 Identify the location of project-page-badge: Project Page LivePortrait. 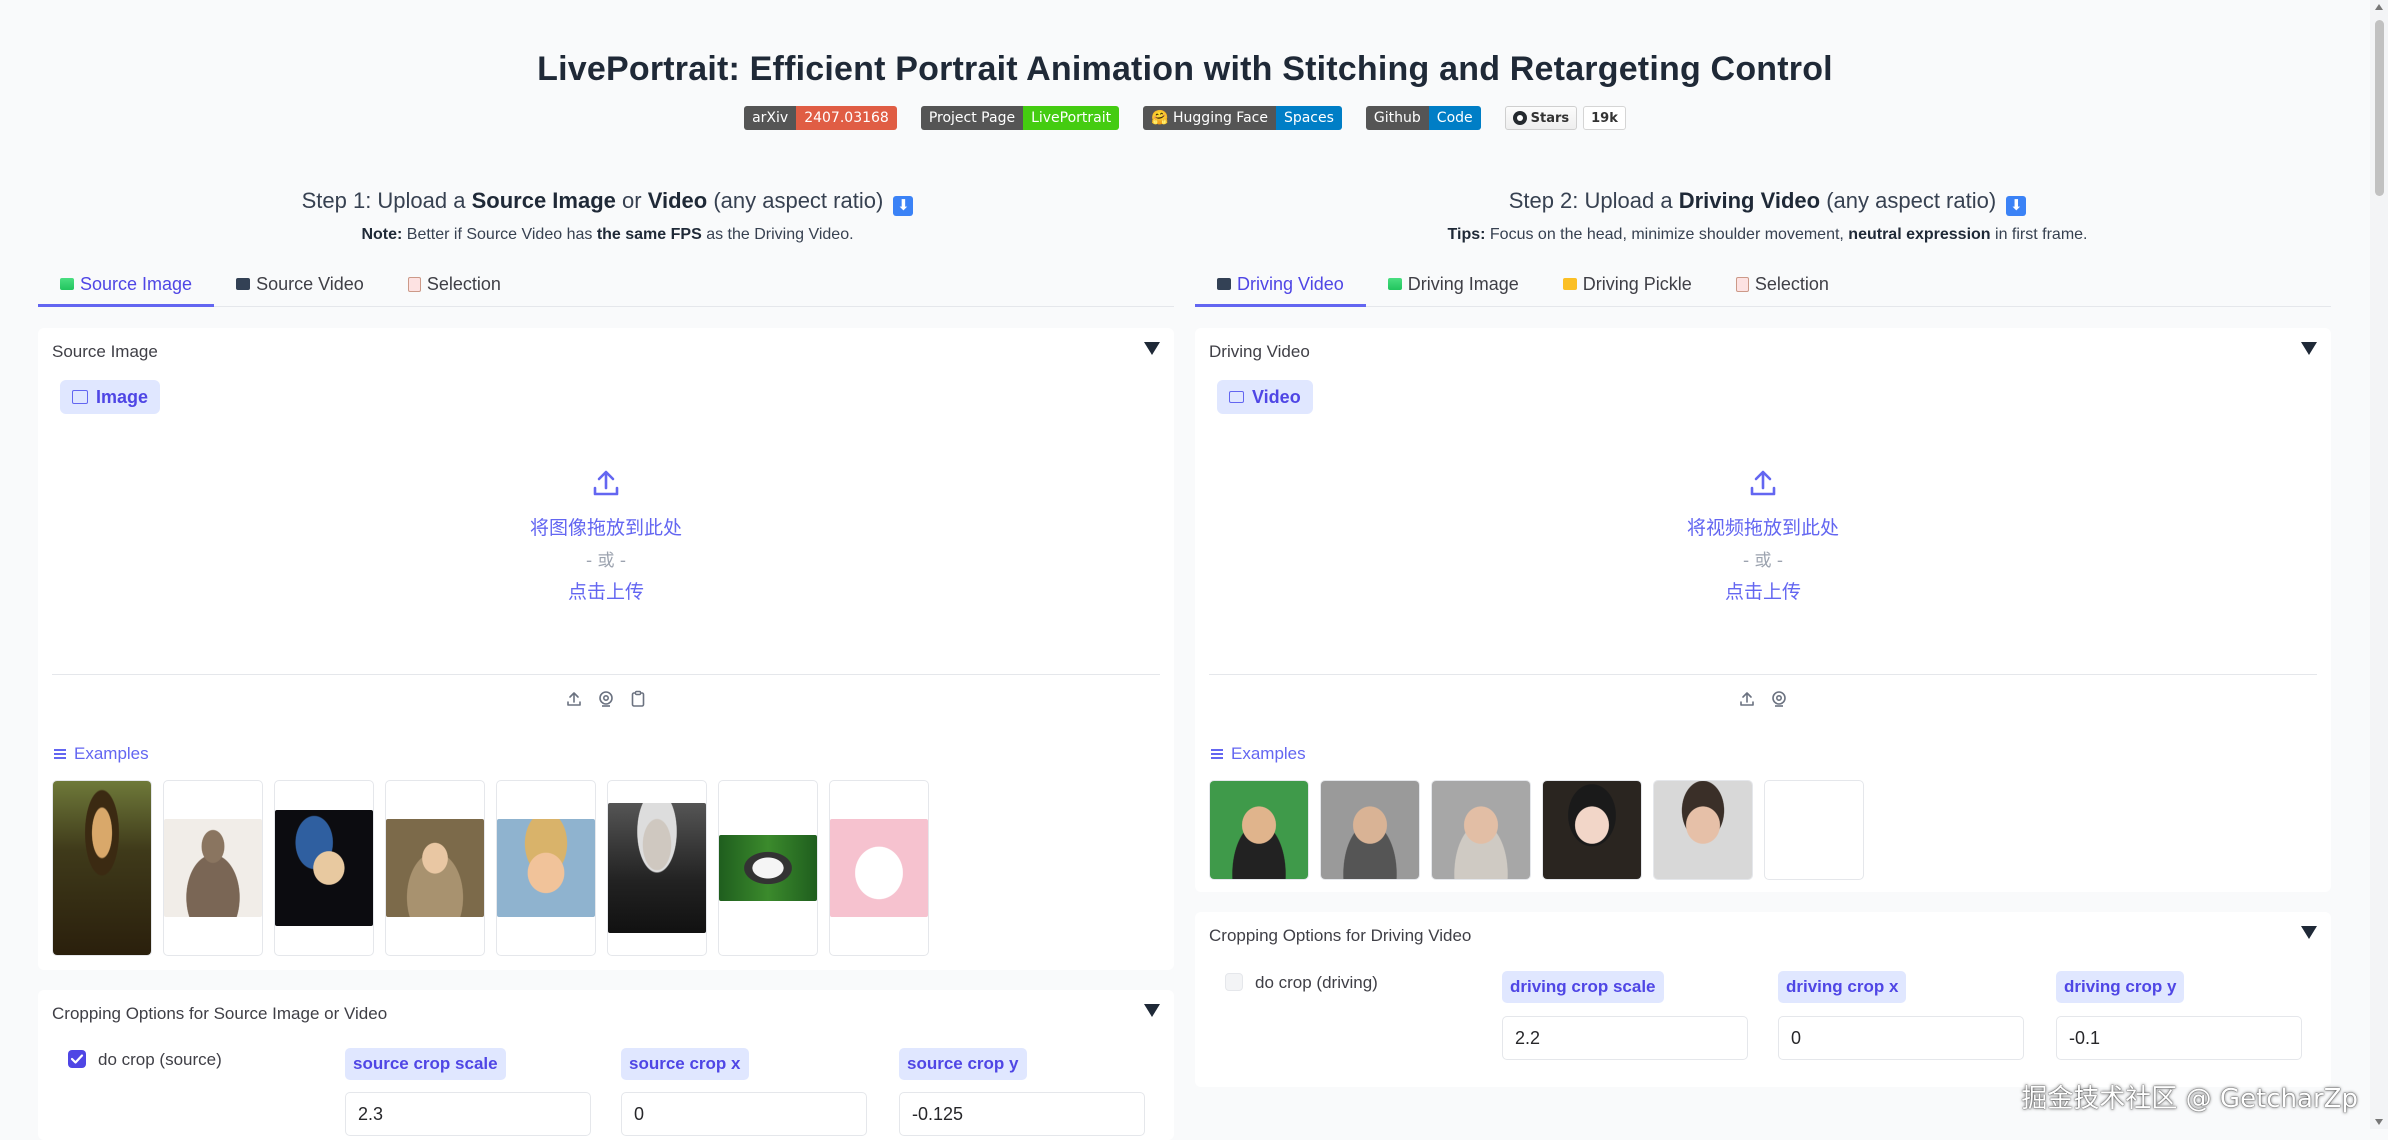
(1020, 118).